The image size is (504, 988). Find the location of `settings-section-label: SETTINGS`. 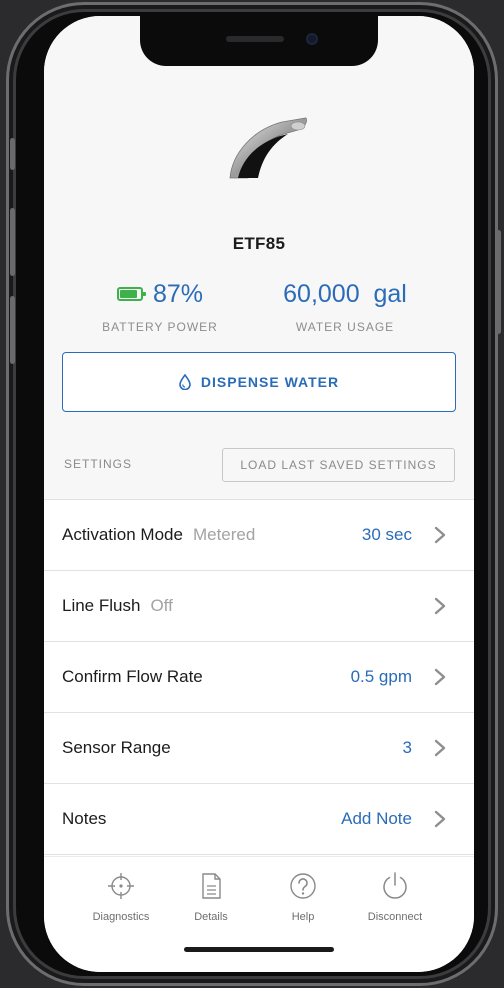

settings-section-label: SETTINGS is located at coordinates (98, 464).